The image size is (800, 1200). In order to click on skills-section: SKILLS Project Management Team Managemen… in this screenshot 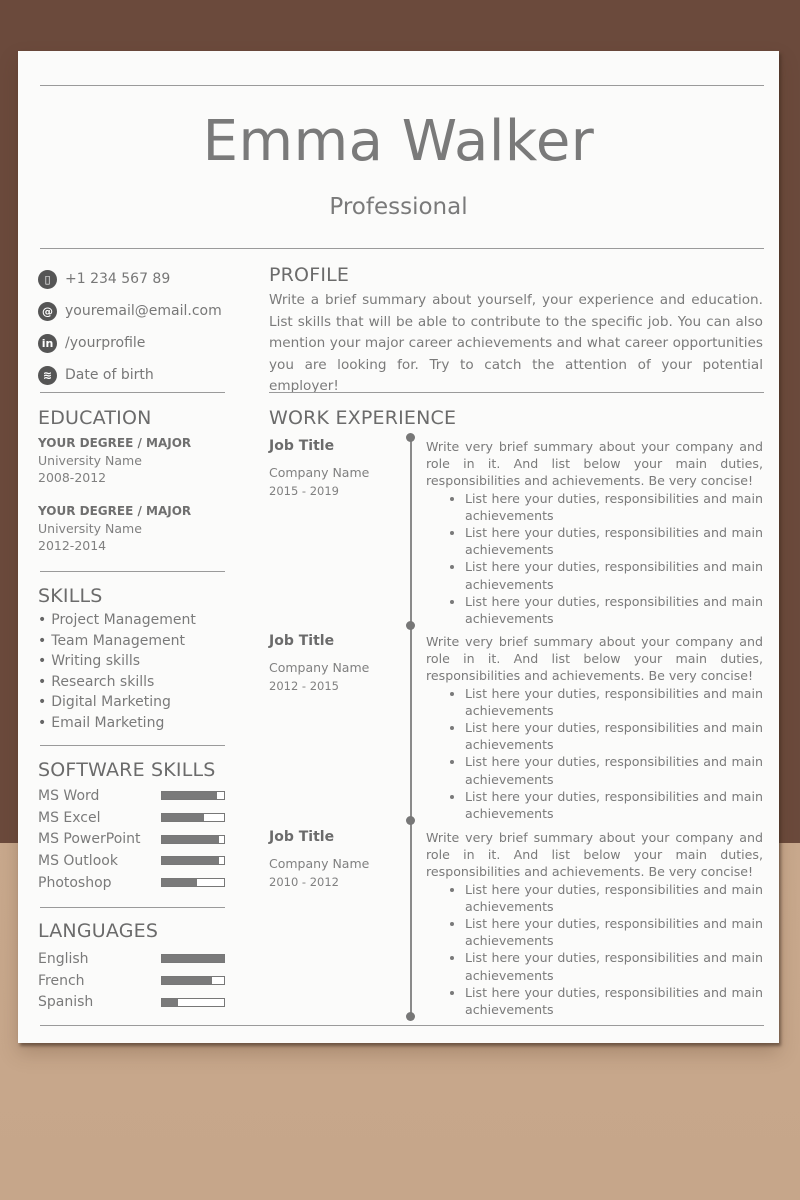, I will do `click(131, 659)`.